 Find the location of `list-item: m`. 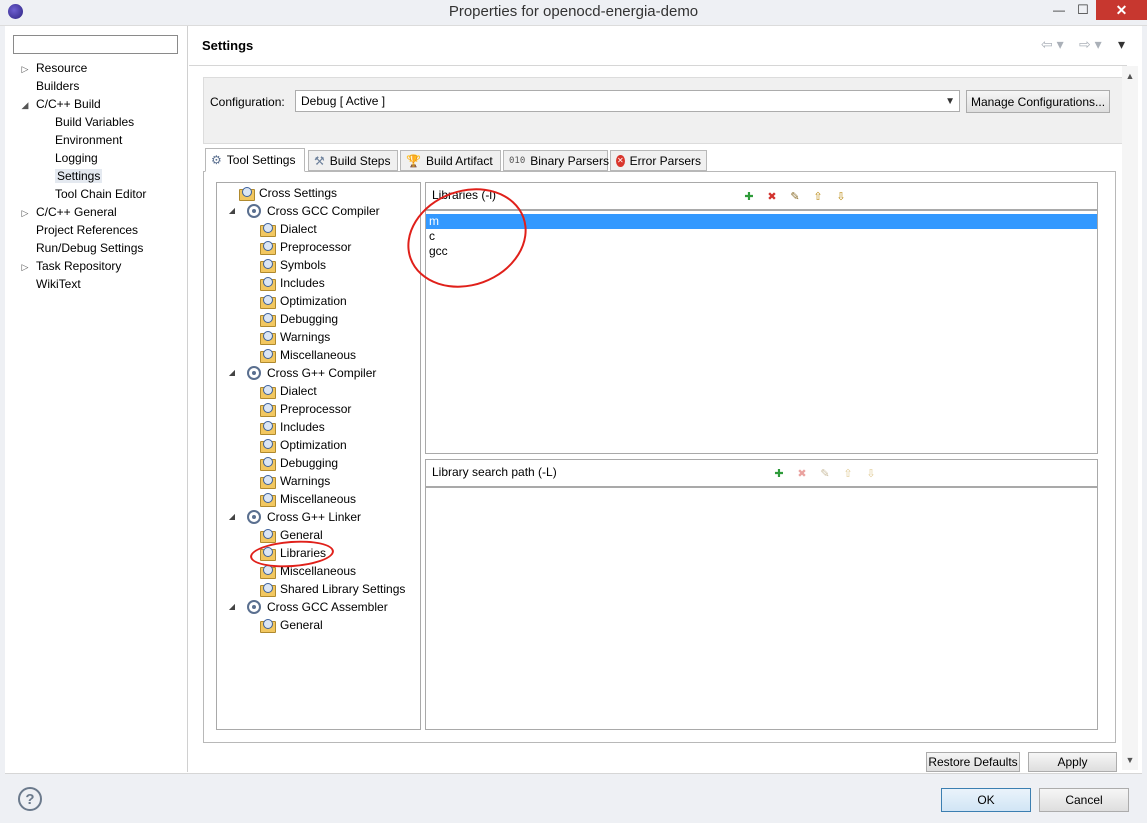

list-item: m is located at coordinates (761, 221).